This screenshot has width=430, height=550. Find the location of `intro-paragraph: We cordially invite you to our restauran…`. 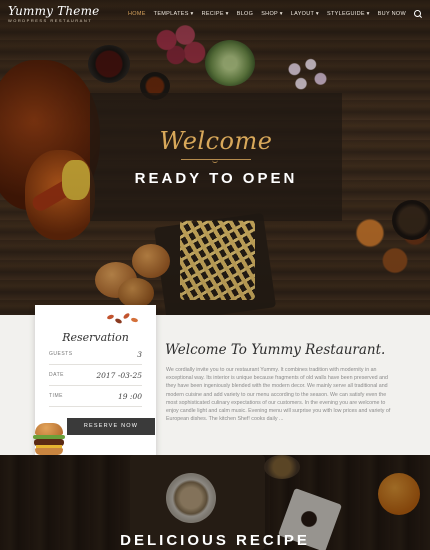

intro-paragraph: We cordially invite you to our restauran… is located at coordinates (278, 395).